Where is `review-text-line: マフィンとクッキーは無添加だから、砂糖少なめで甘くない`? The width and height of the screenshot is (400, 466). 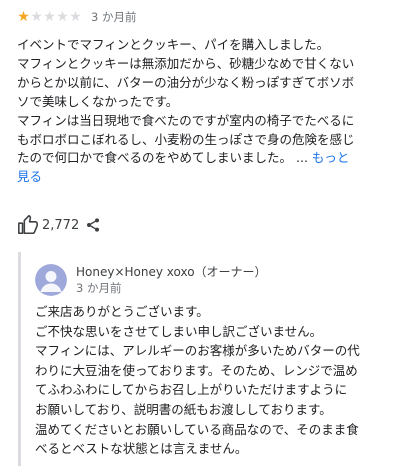
review-text-line: マフィンとクッキーは無添加だから、砂糖少なめで甘くない is located at coordinates (186, 63).